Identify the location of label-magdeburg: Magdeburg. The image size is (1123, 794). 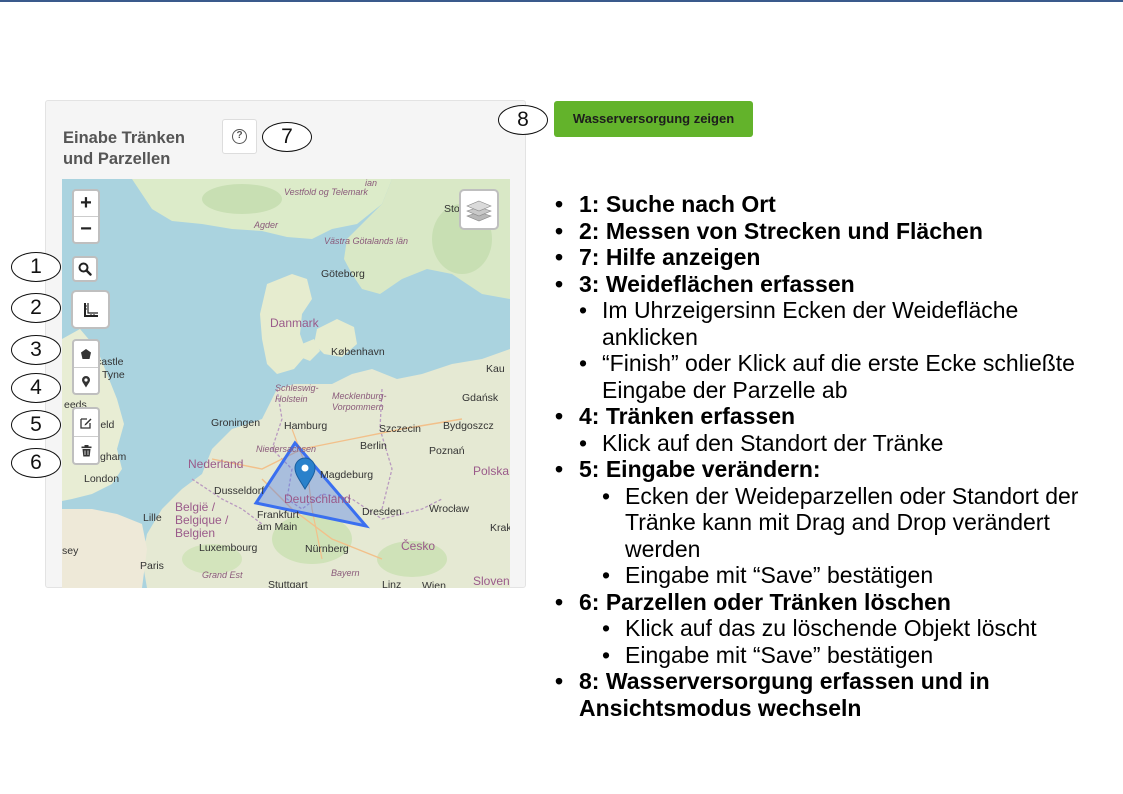
(347, 475).